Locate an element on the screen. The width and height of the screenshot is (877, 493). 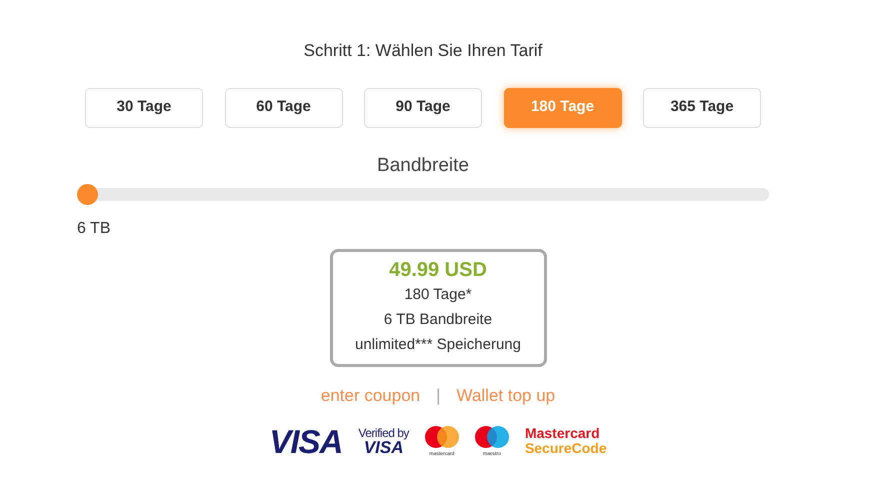
slider-thumb is located at coordinates (87, 194).